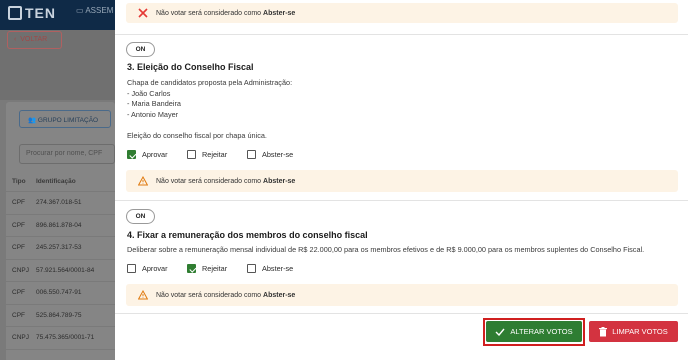  I want to click on table-row: CNPJ 57.921.564/0001-84, so click(60, 271).